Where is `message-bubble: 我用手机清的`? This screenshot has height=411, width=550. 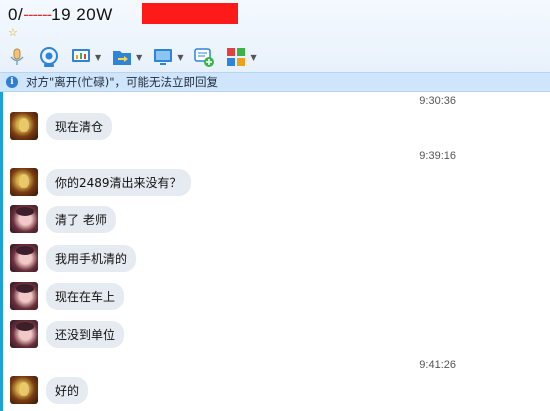
message-bubble: 我用手机清的 is located at coordinates (91, 258).